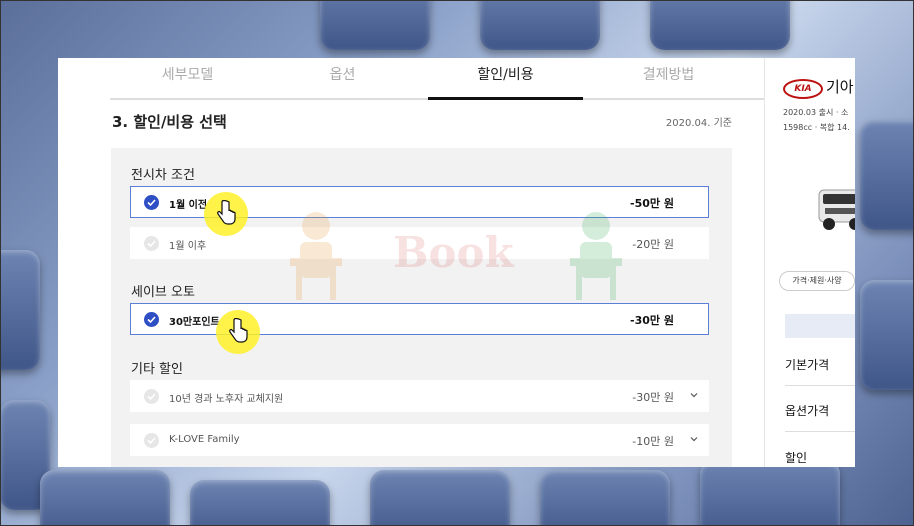  I want to click on option-k-love-family: K-LOVE Family -10만 원, so click(419, 440).